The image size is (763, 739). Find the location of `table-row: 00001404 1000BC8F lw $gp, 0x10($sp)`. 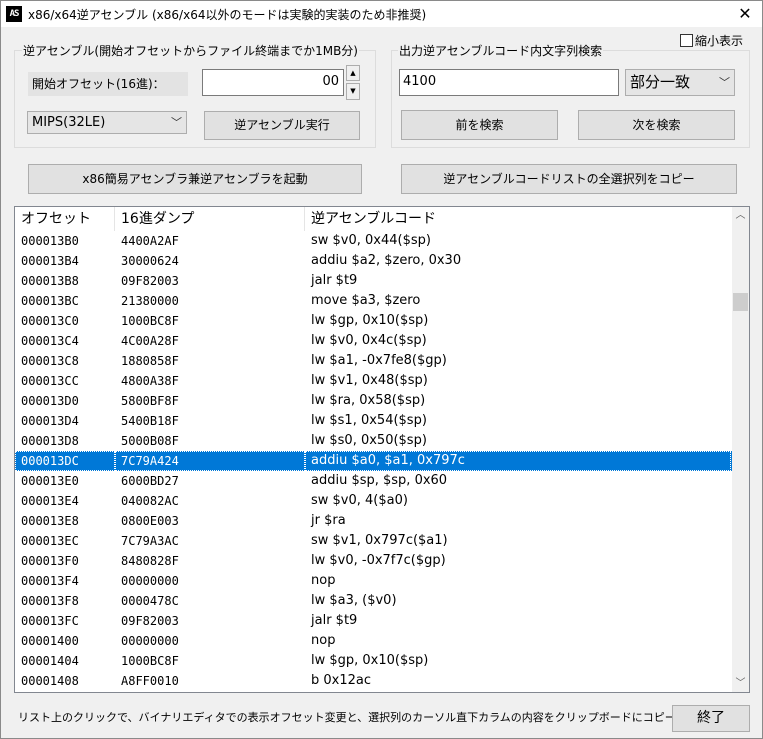

table-row: 00001404 1000BC8F lw $gp, 0x10($sp) is located at coordinates (373, 661).